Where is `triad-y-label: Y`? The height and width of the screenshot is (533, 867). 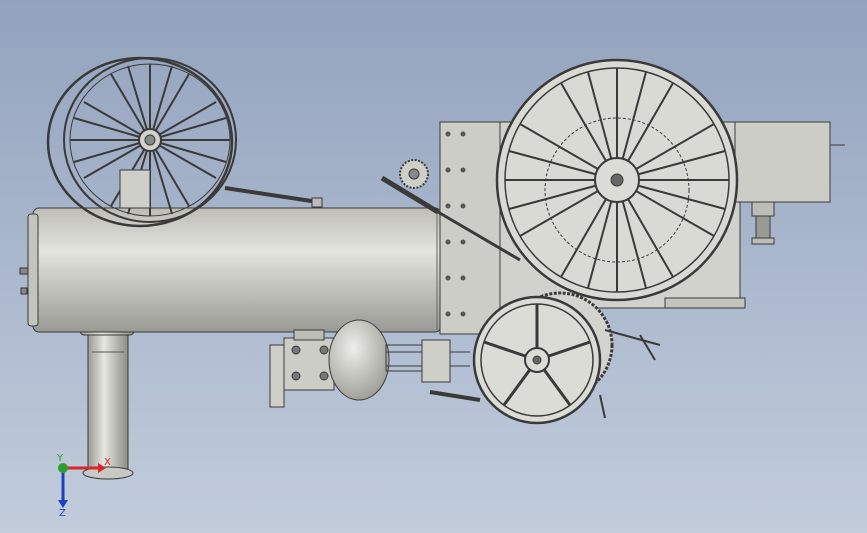
triad-y-label: Y is located at coordinates (60, 458).